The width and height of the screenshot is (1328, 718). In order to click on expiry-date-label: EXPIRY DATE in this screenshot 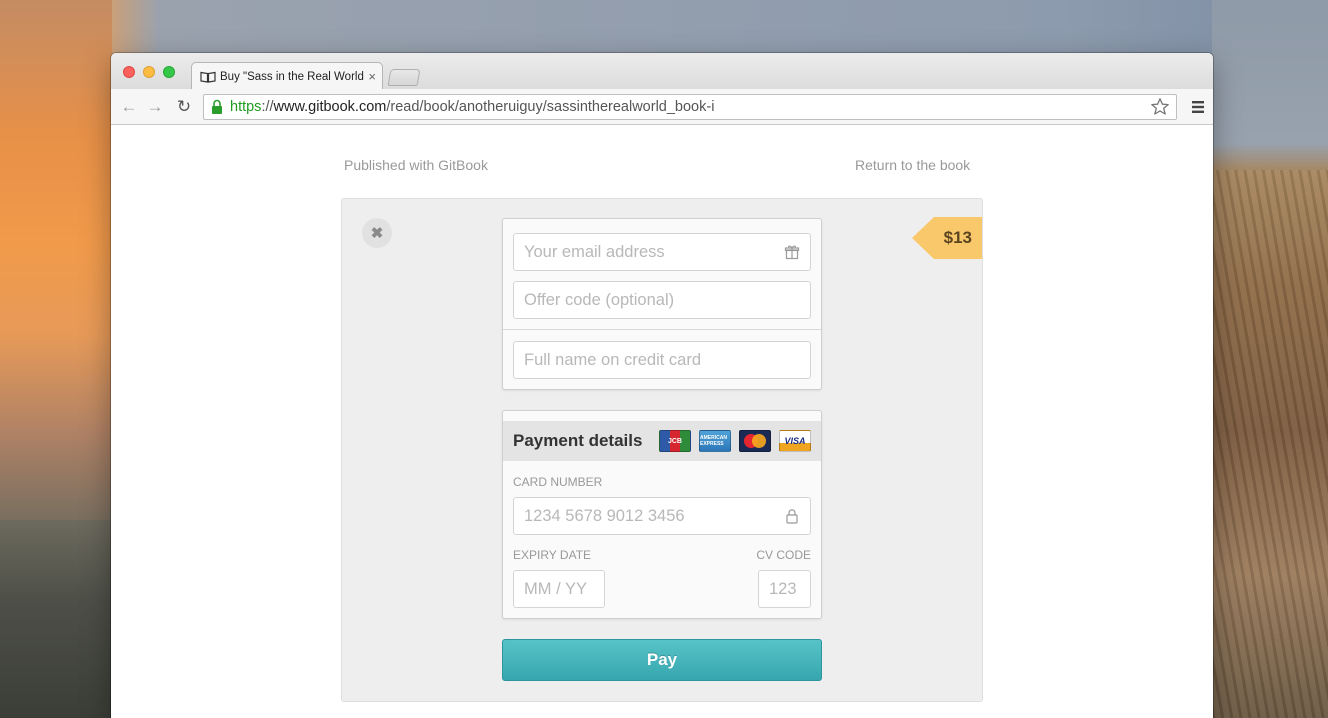, I will do `click(552, 555)`.